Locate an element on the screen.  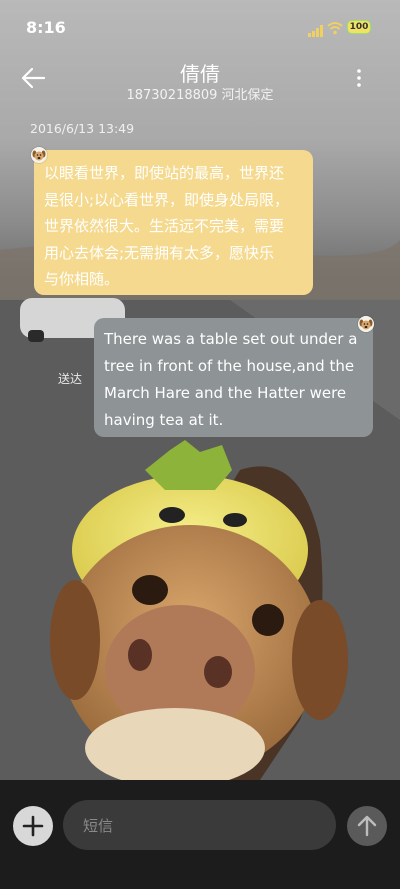
message-input: 短信 is located at coordinates (199, 825).